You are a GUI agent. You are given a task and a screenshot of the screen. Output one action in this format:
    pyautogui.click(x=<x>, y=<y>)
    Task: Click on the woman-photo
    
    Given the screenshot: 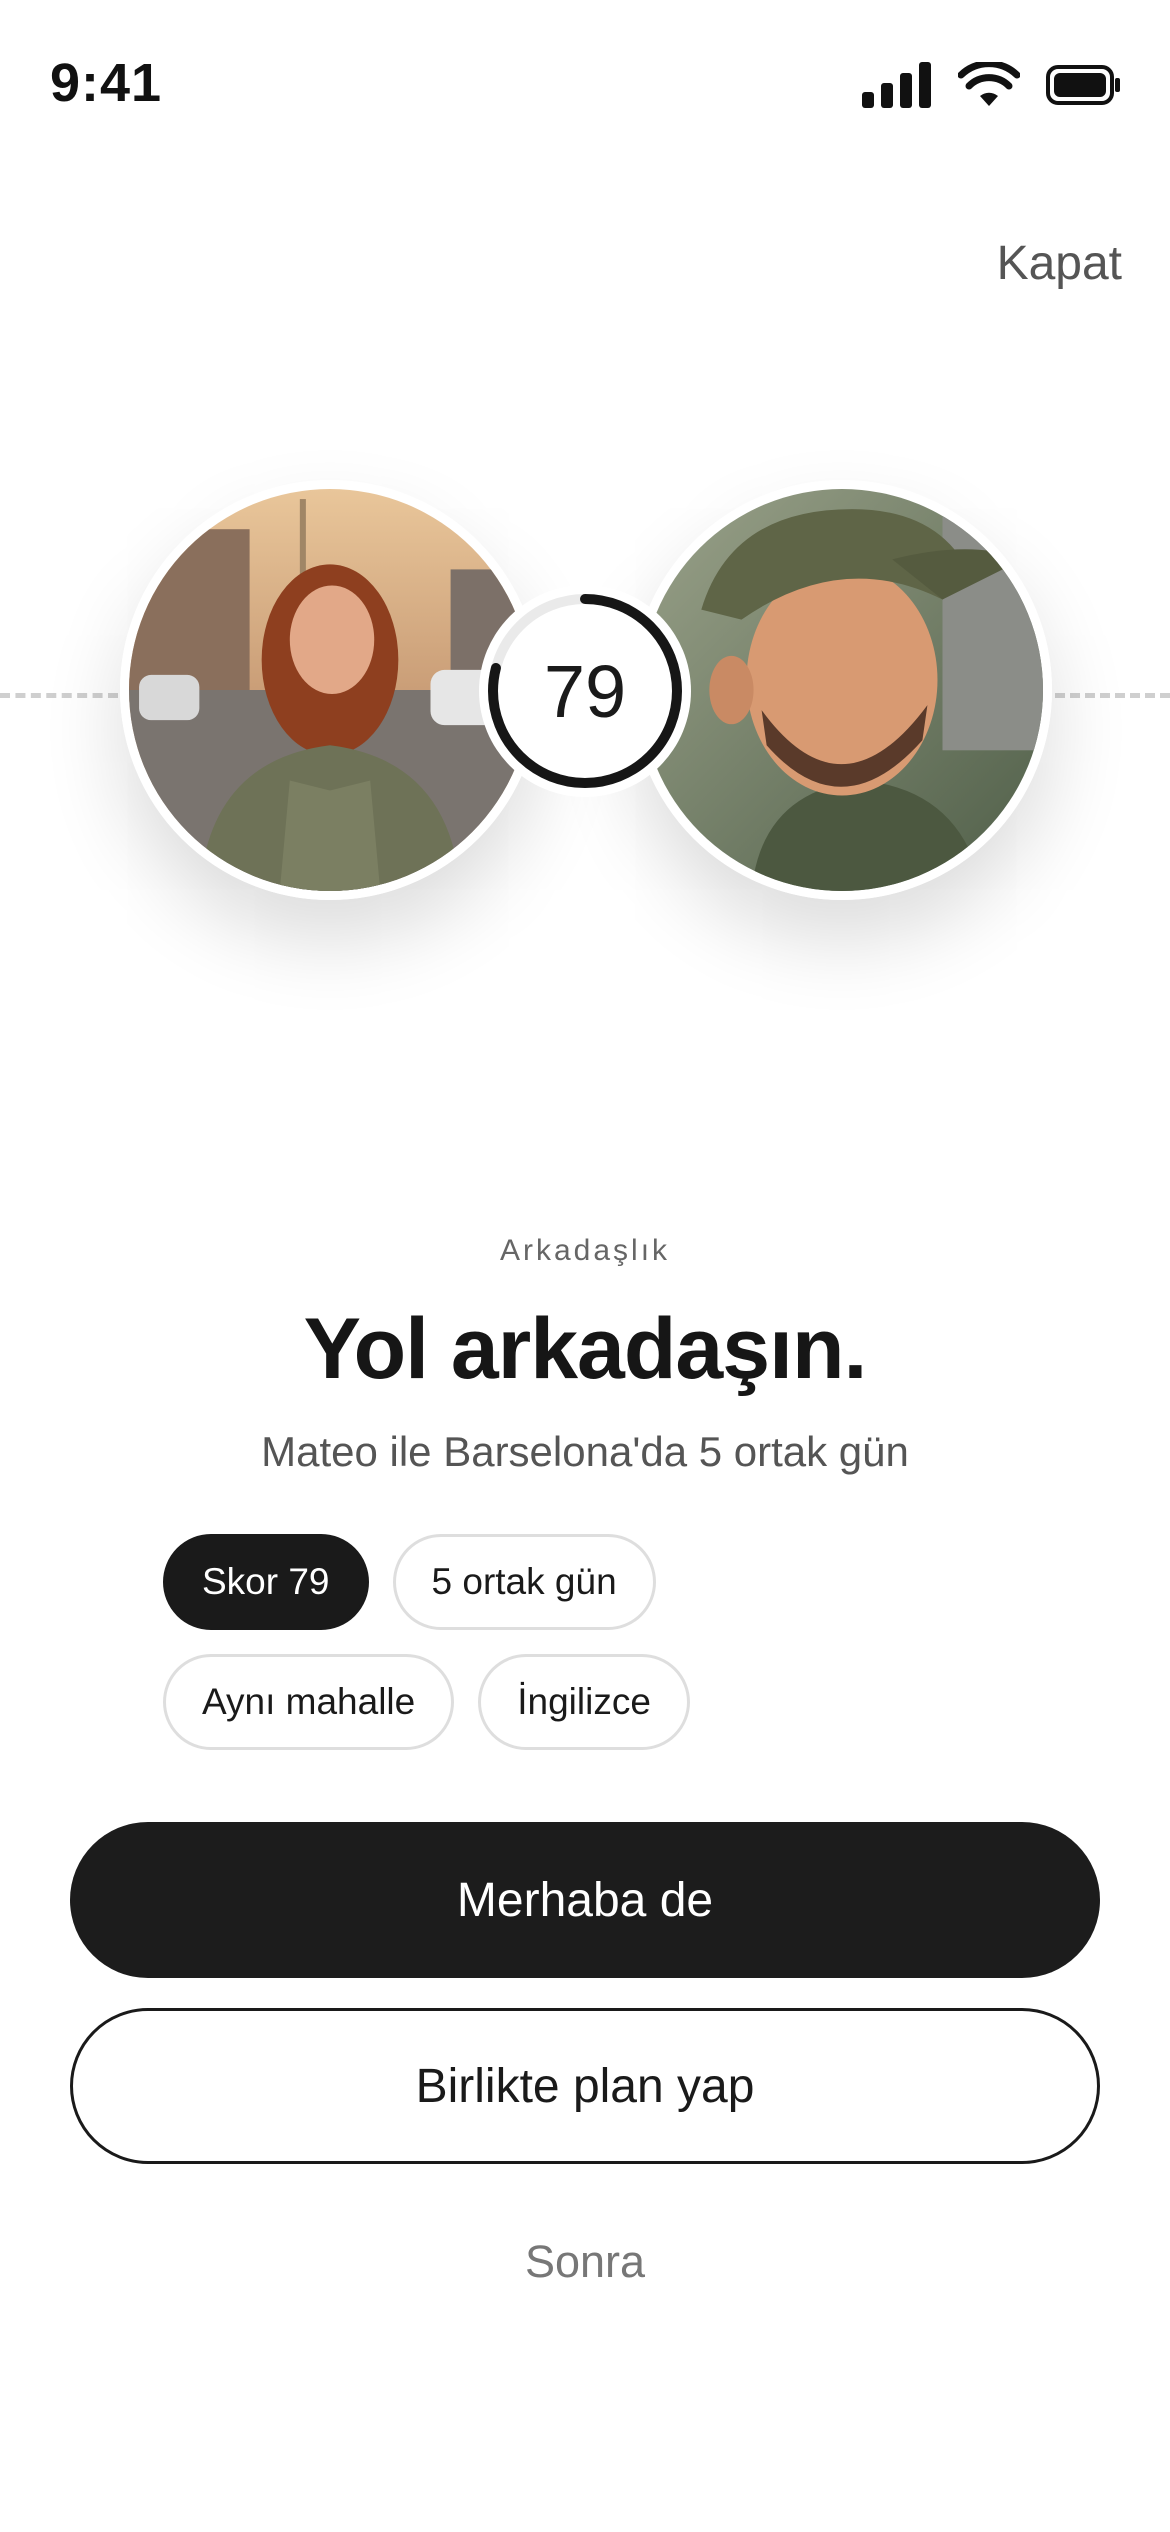 What is the action you would take?
    pyautogui.click(x=330, y=690)
    